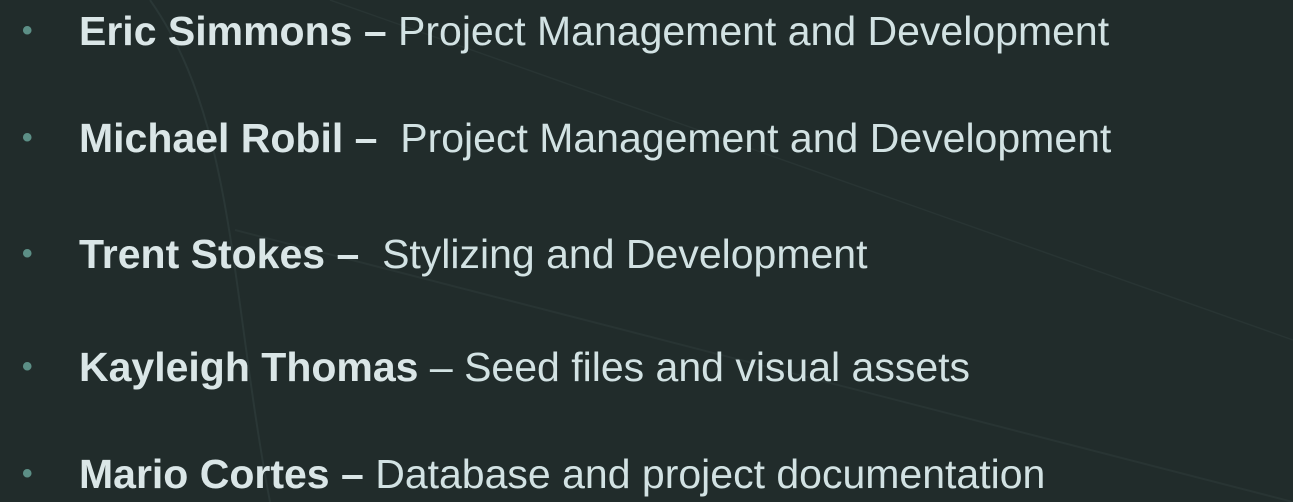  I want to click on member-name: Michael Robil –, so click(228, 138).